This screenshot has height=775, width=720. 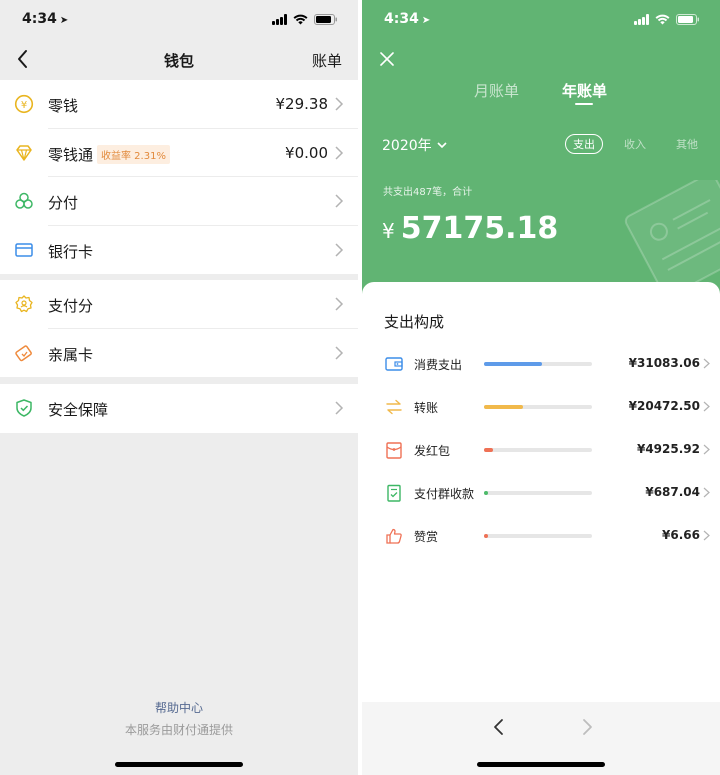 What do you see at coordinates (24, 249) in the screenshot?
I see `bank-card-icon` at bounding box center [24, 249].